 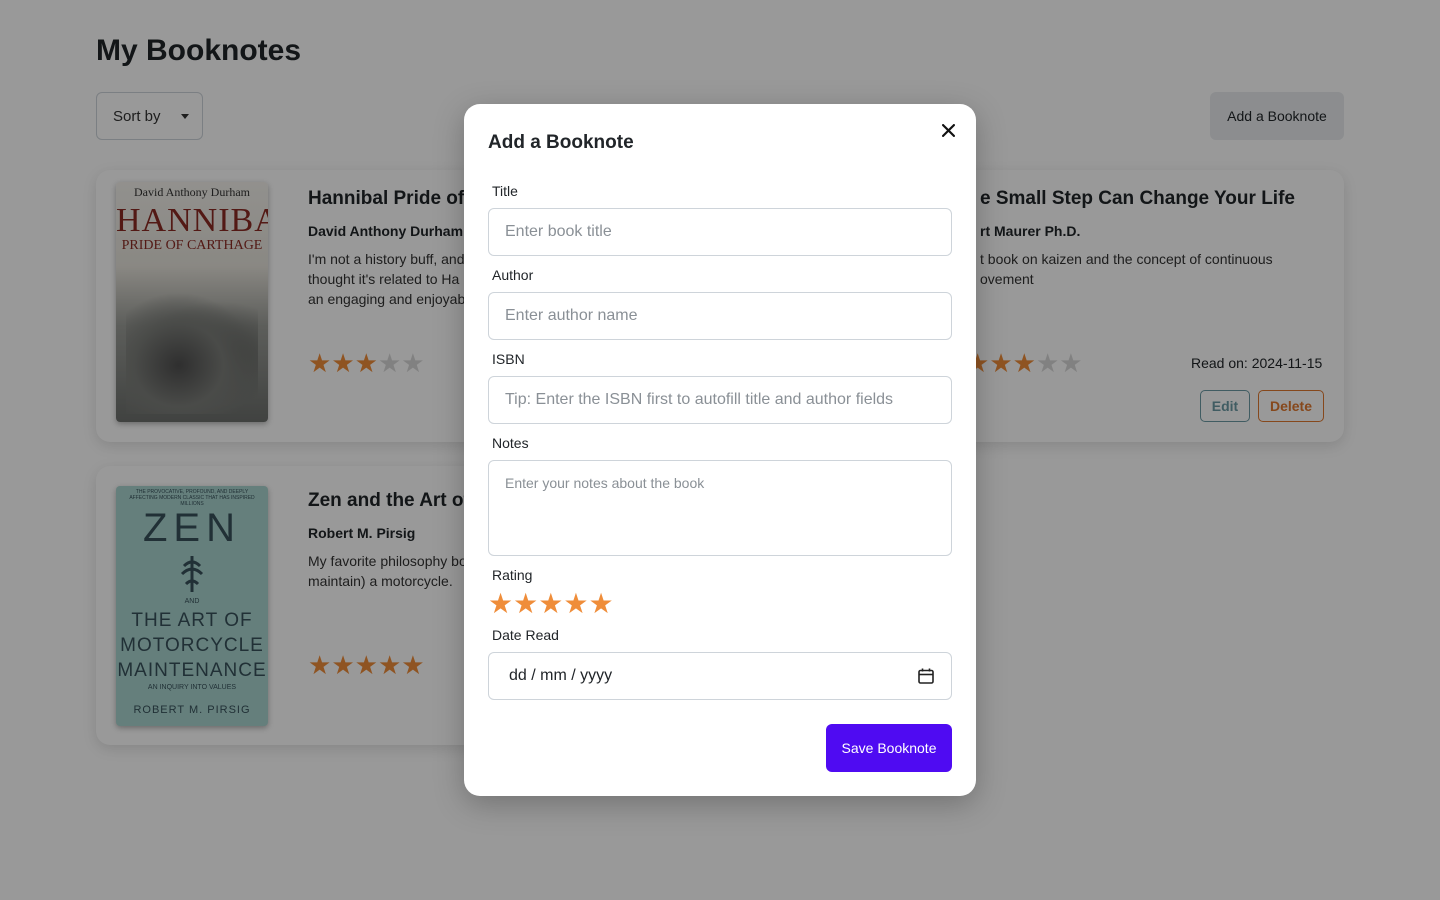 I want to click on rating-label: Rating, so click(x=512, y=575).